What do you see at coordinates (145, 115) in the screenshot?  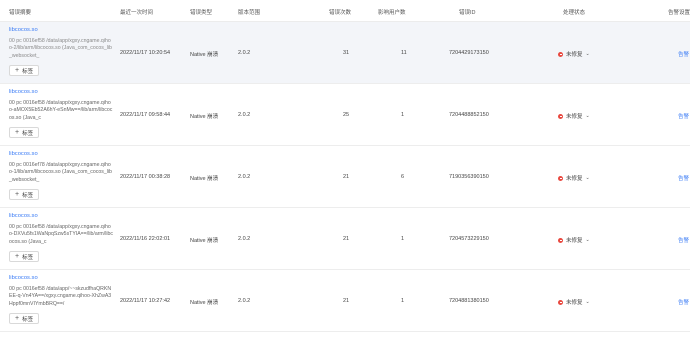 I see `last-time: 2022/11/17 09:58:44` at bounding box center [145, 115].